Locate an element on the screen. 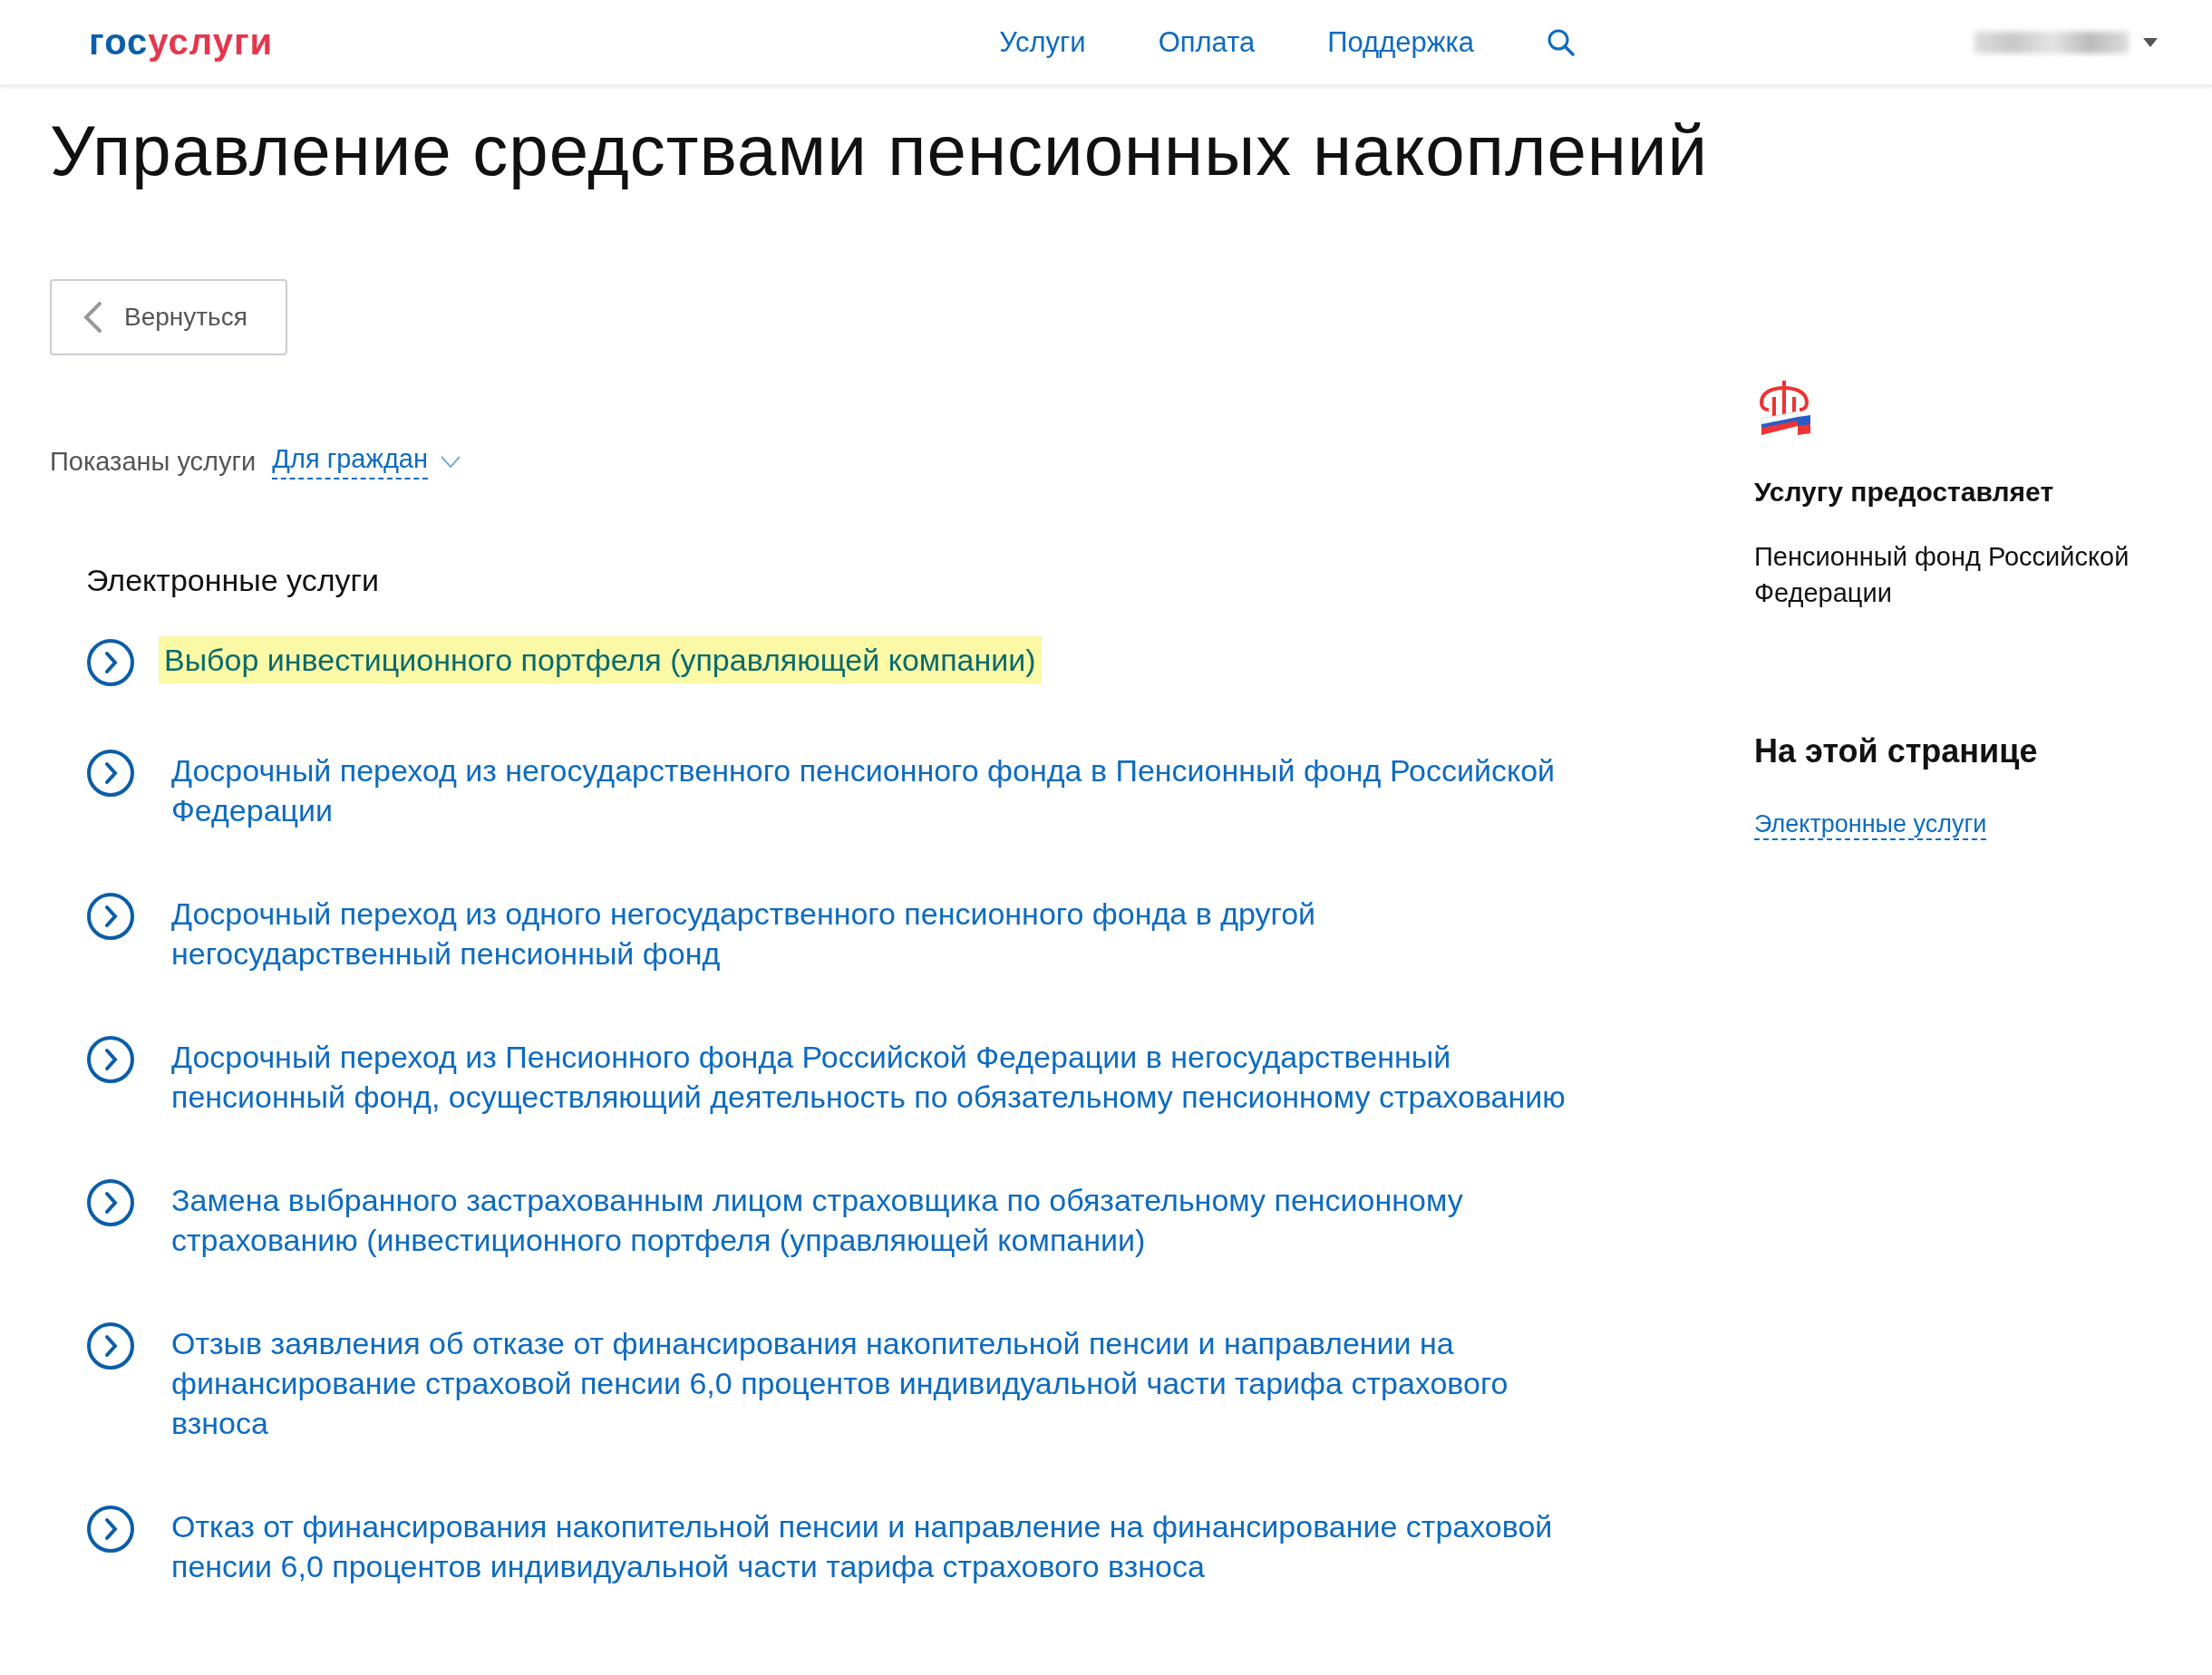 This screenshot has width=2212, height=1675. provider-heading: Услугу предоставляет is located at coordinates (1904, 492).